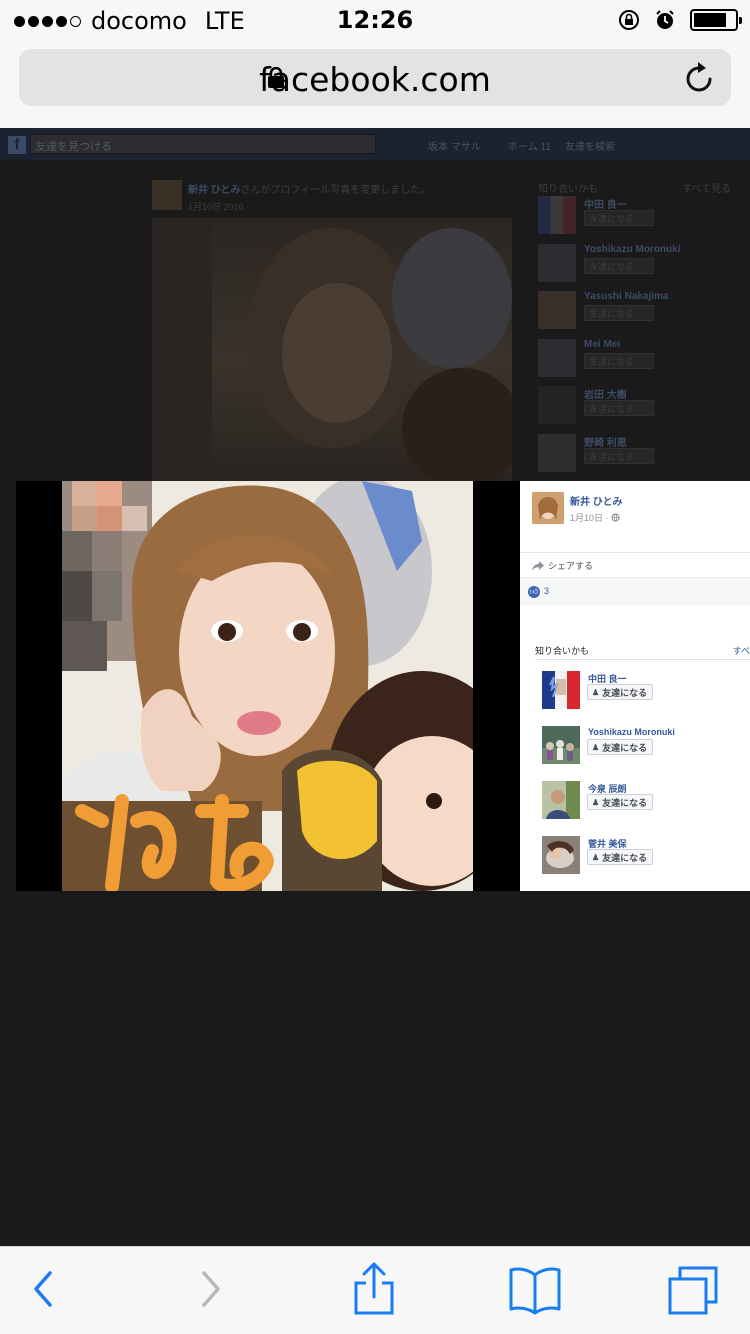 This screenshot has height=1334, width=750. What do you see at coordinates (706, 187) in the screenshot?
I see `pymk-see-all: すべて見る` at bounding box center [706, 187].